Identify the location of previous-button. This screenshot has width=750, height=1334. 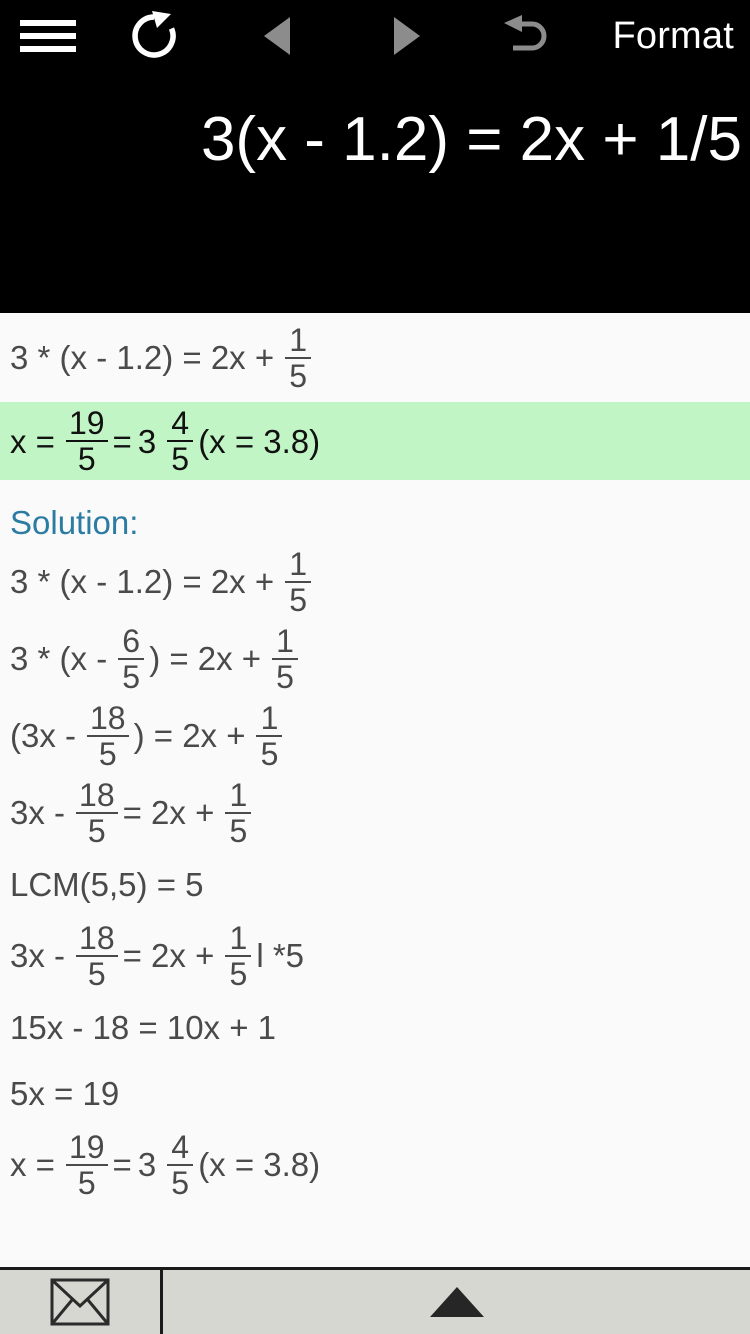
(277, 36).